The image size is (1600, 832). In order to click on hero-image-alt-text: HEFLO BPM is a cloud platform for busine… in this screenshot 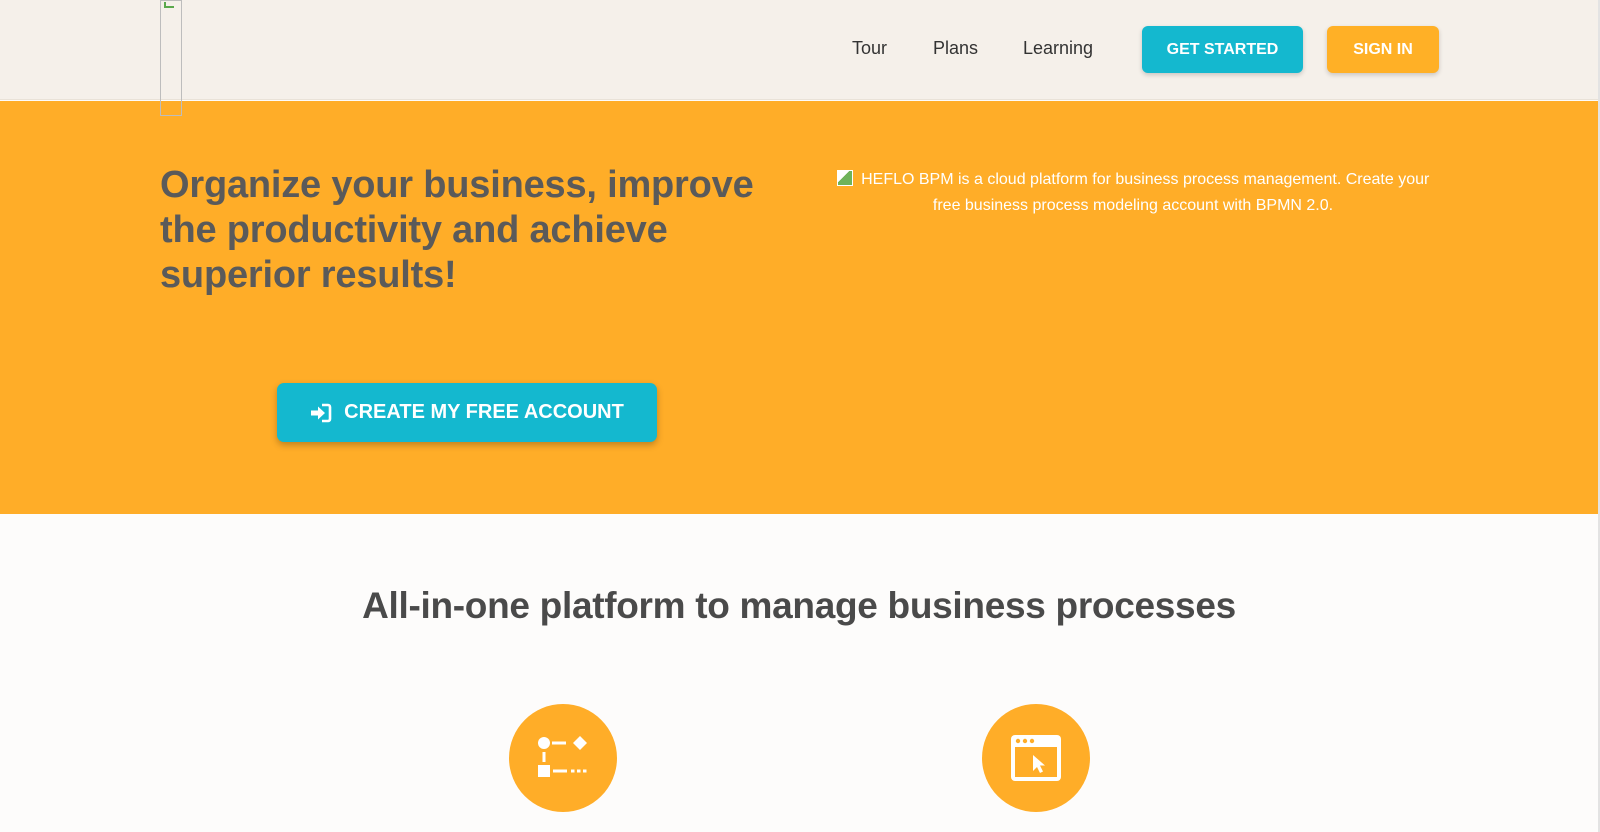, I will do `click(1145, 192)`.